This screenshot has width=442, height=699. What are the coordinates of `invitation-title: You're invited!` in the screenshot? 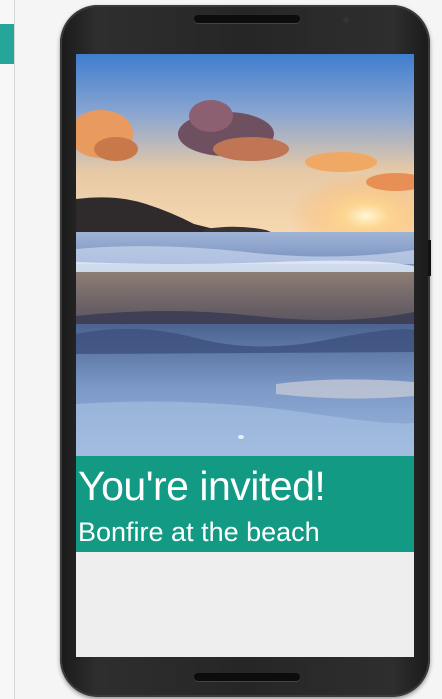 It's located at (202, 486).